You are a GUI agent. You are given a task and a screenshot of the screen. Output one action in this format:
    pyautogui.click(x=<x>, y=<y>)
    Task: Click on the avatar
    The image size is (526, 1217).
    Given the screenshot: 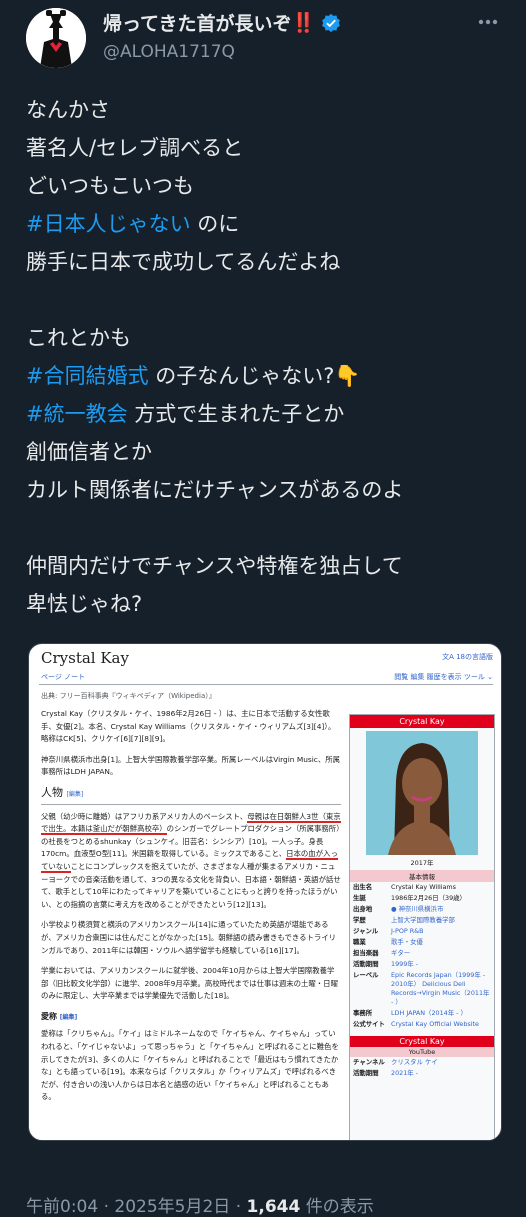 What is the action you would take?
    pyautogui.click(x=56, y=38)
    